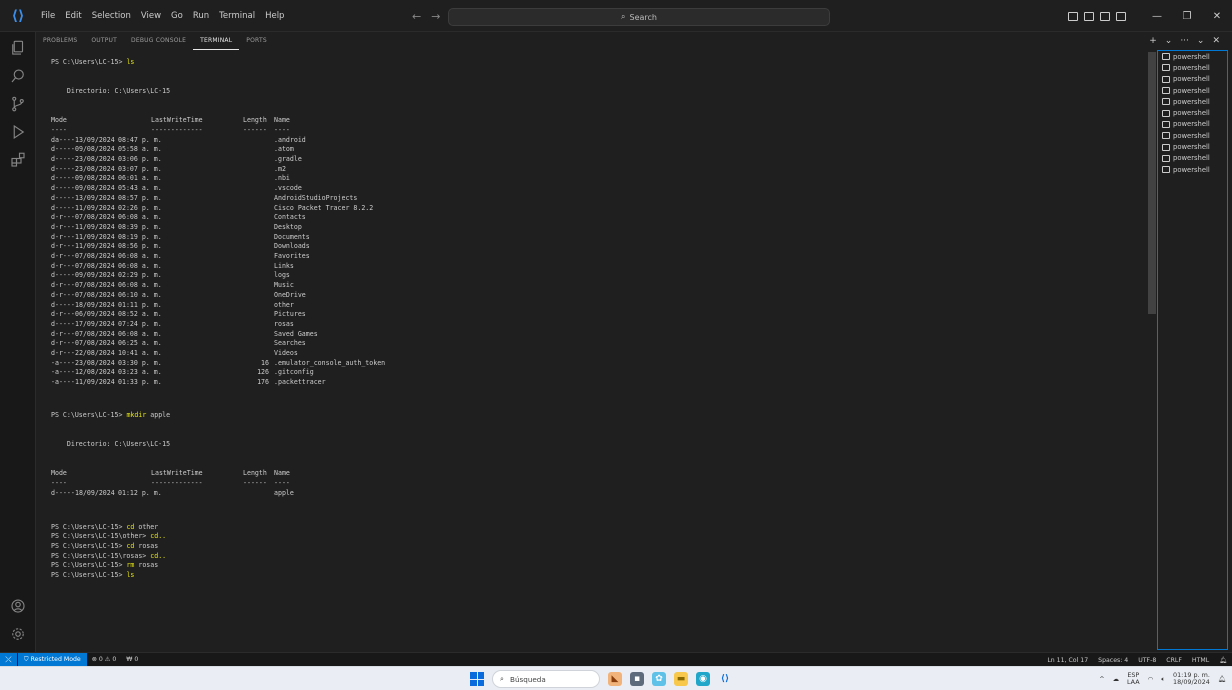  I want to click on input-language: ESP LAA, so click(1133, 679).